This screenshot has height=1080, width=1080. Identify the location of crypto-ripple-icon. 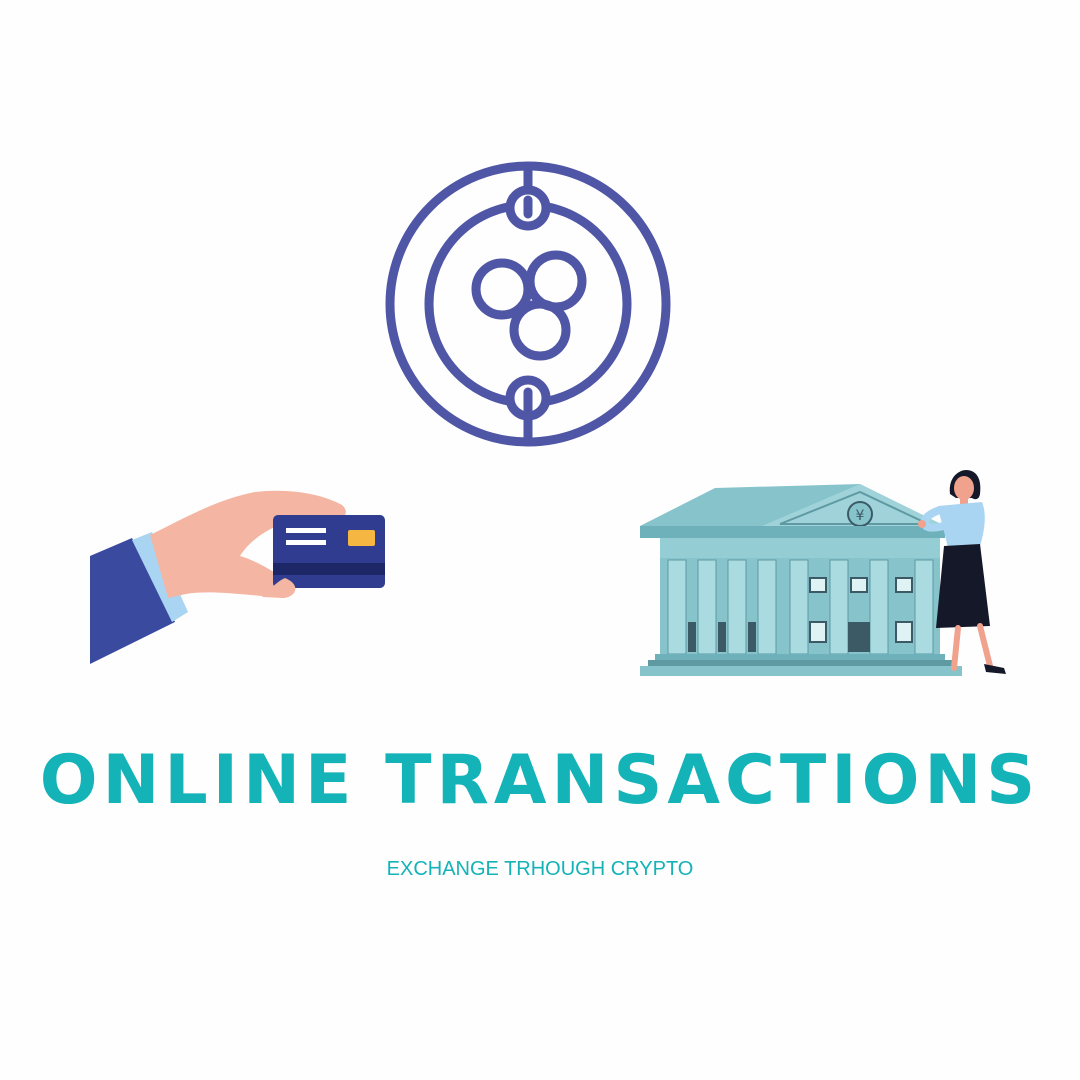
(528, 304).